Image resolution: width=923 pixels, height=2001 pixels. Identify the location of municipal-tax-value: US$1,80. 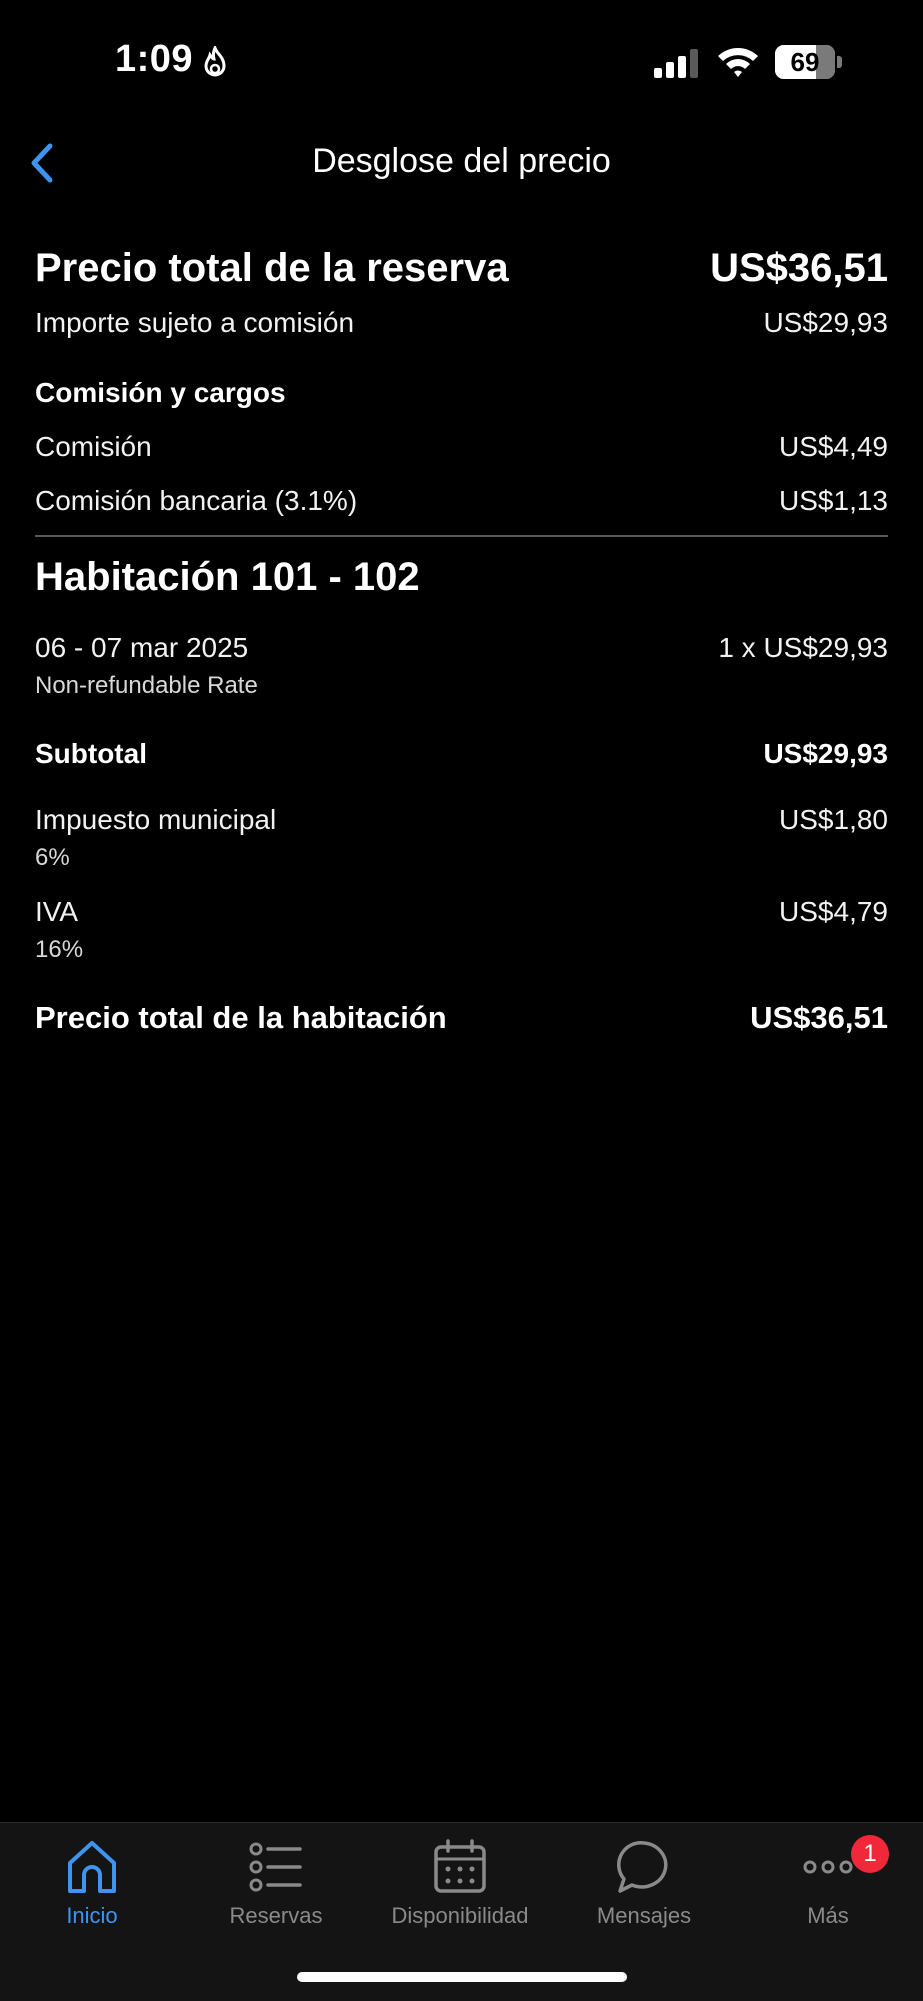
(833, 819).